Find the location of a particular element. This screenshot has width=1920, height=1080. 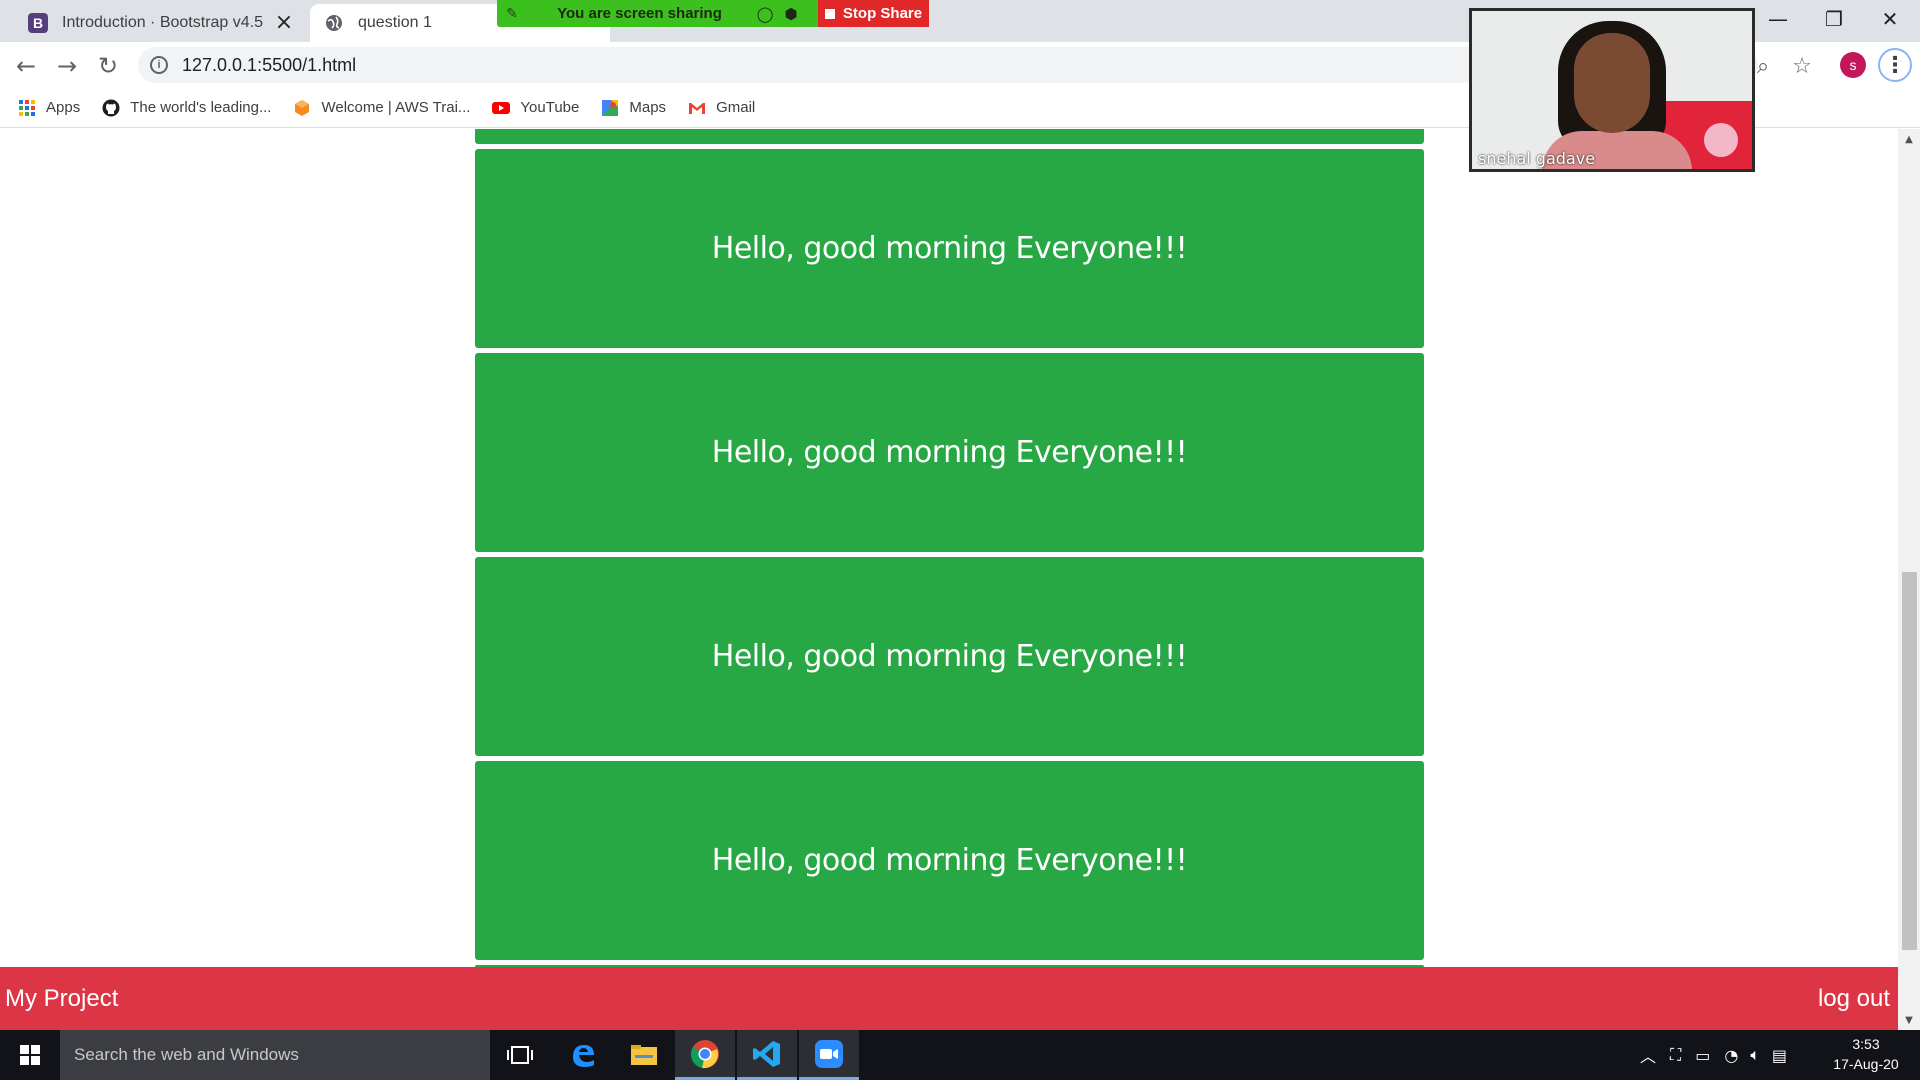

bookmark-apps: Apps is located at coordinates (49, 108).